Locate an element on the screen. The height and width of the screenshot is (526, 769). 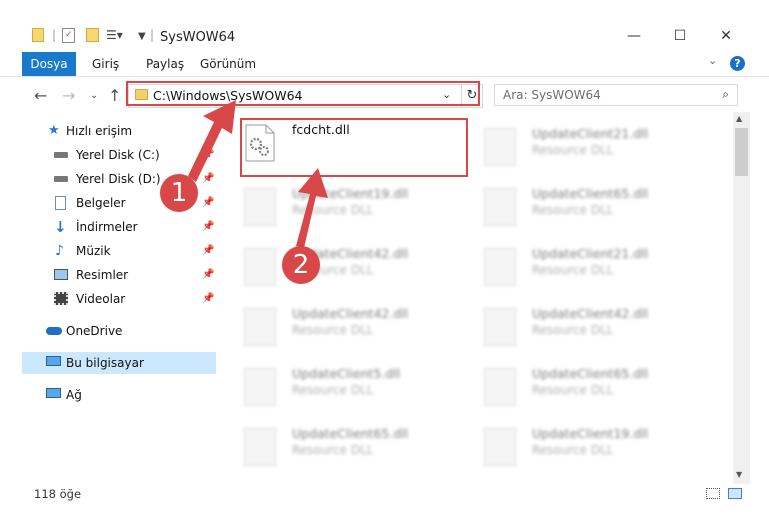
arrow-one is located at coordinates (212, 141).